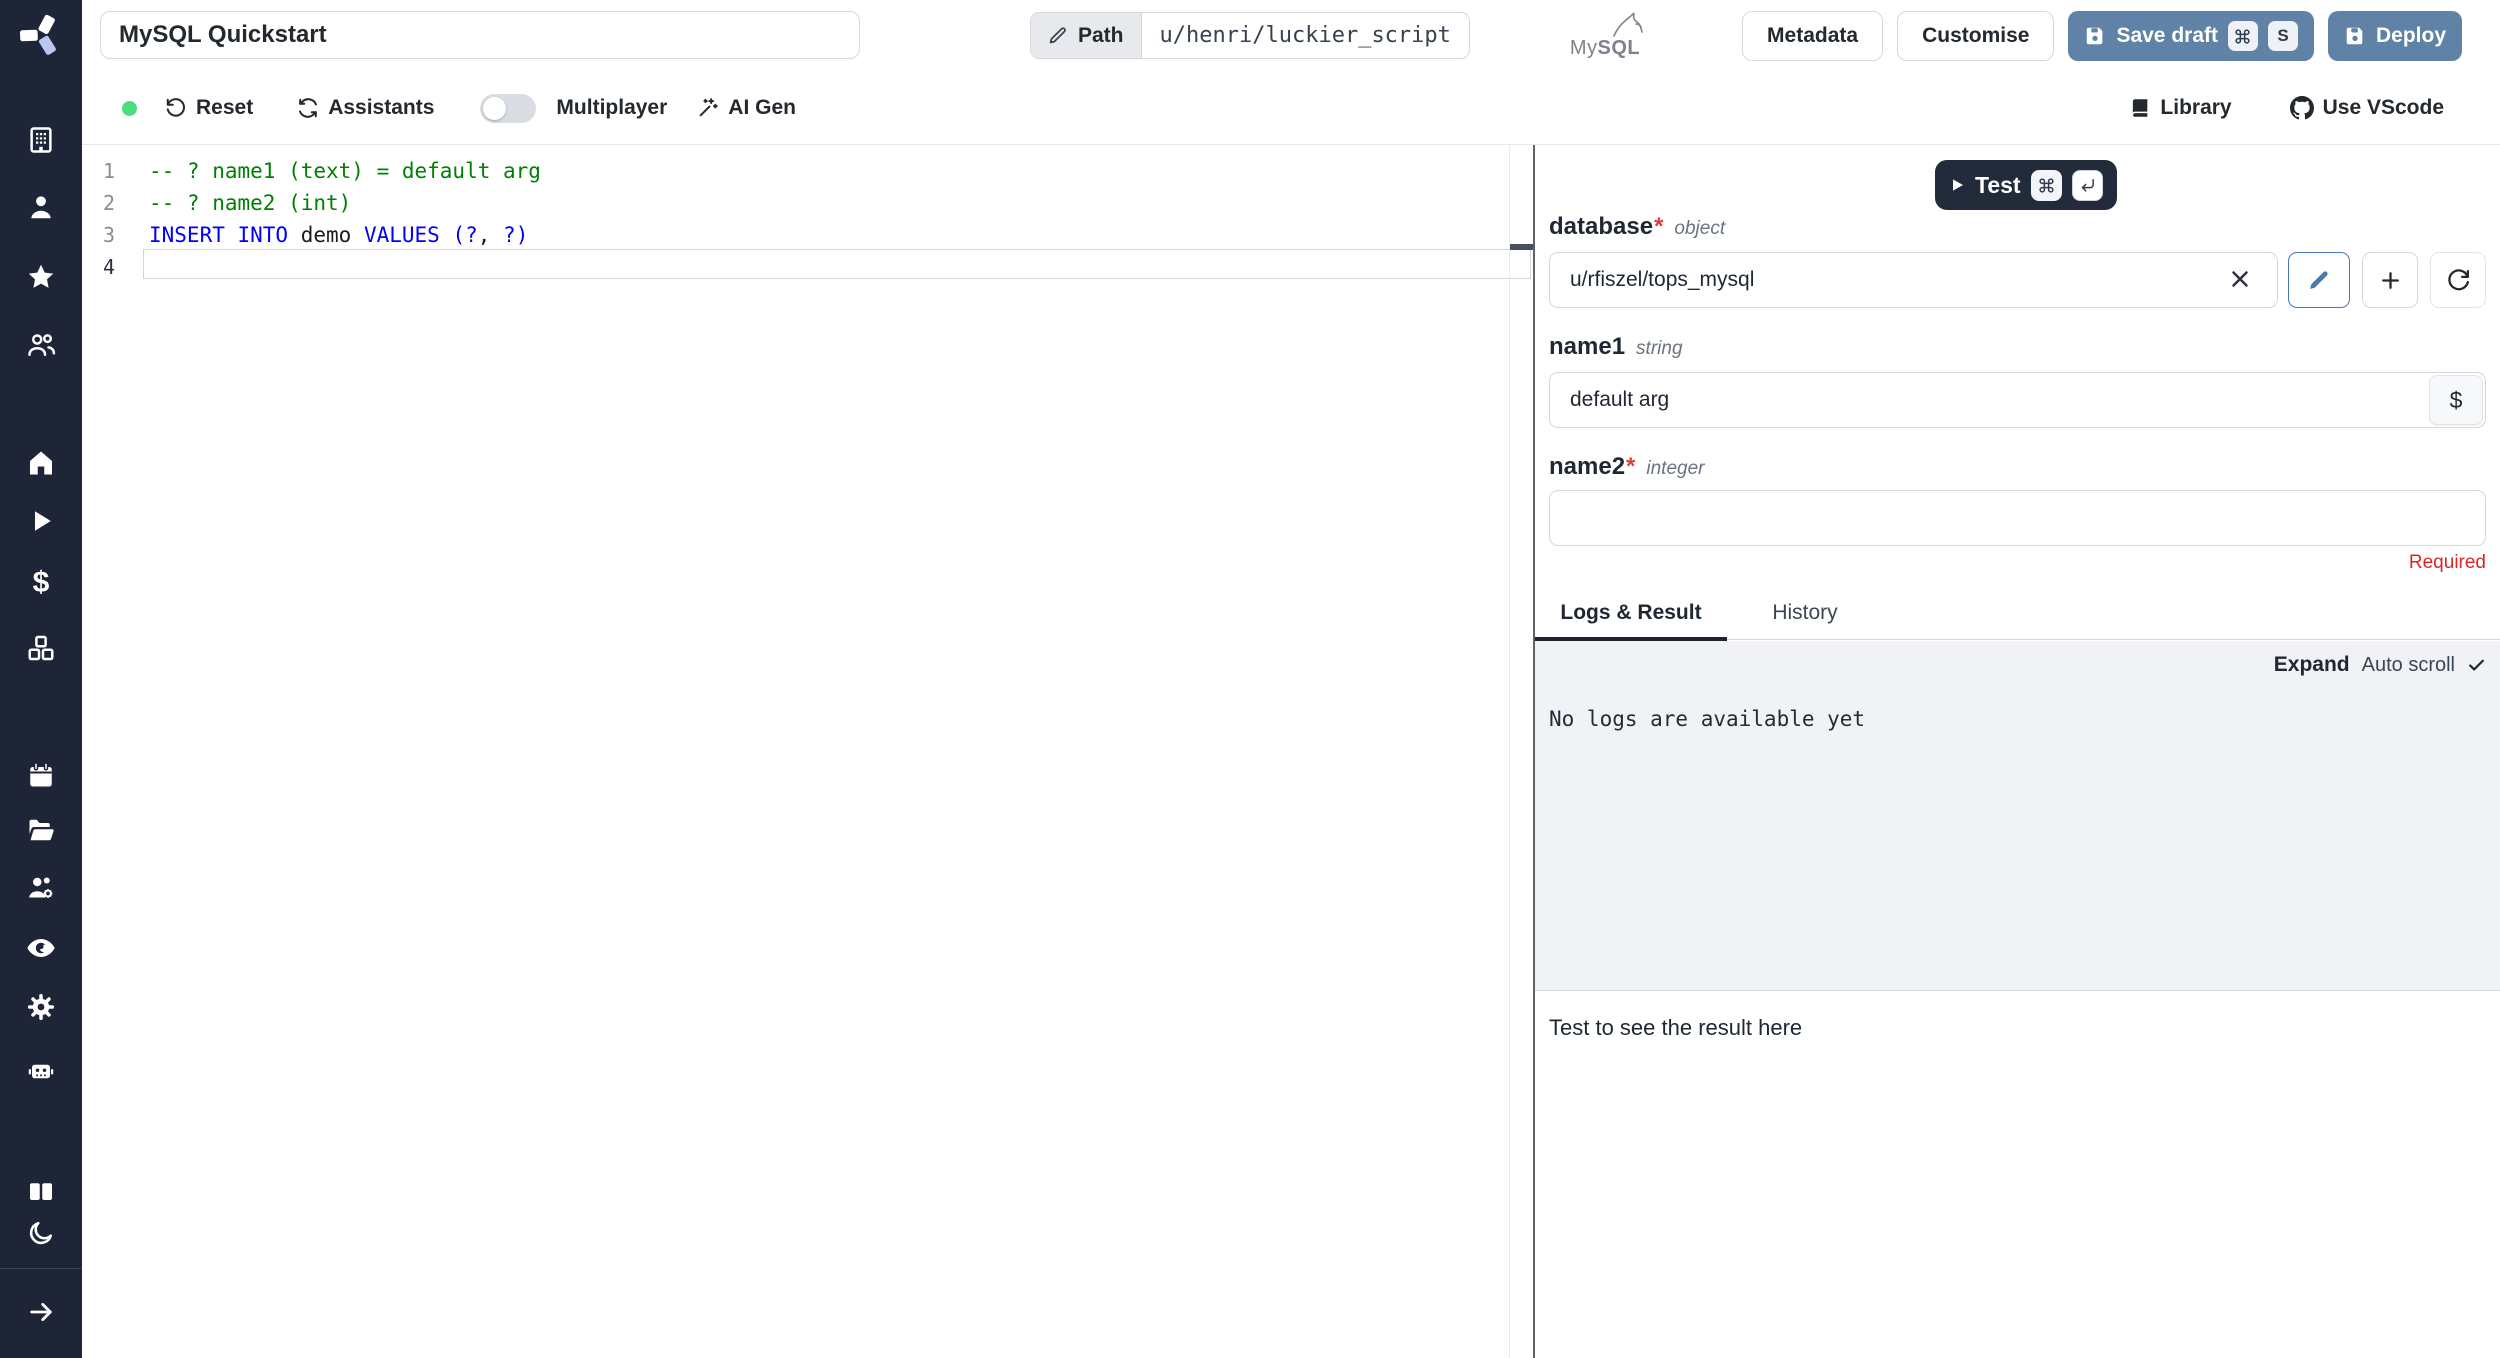 The height and width of the screenshot is (1358, 2500). What do you see at coordinates (1631, 613) in the screenshot?
I see `tab-logs-result: Logs & Result` at bounding box center [1631, 613].